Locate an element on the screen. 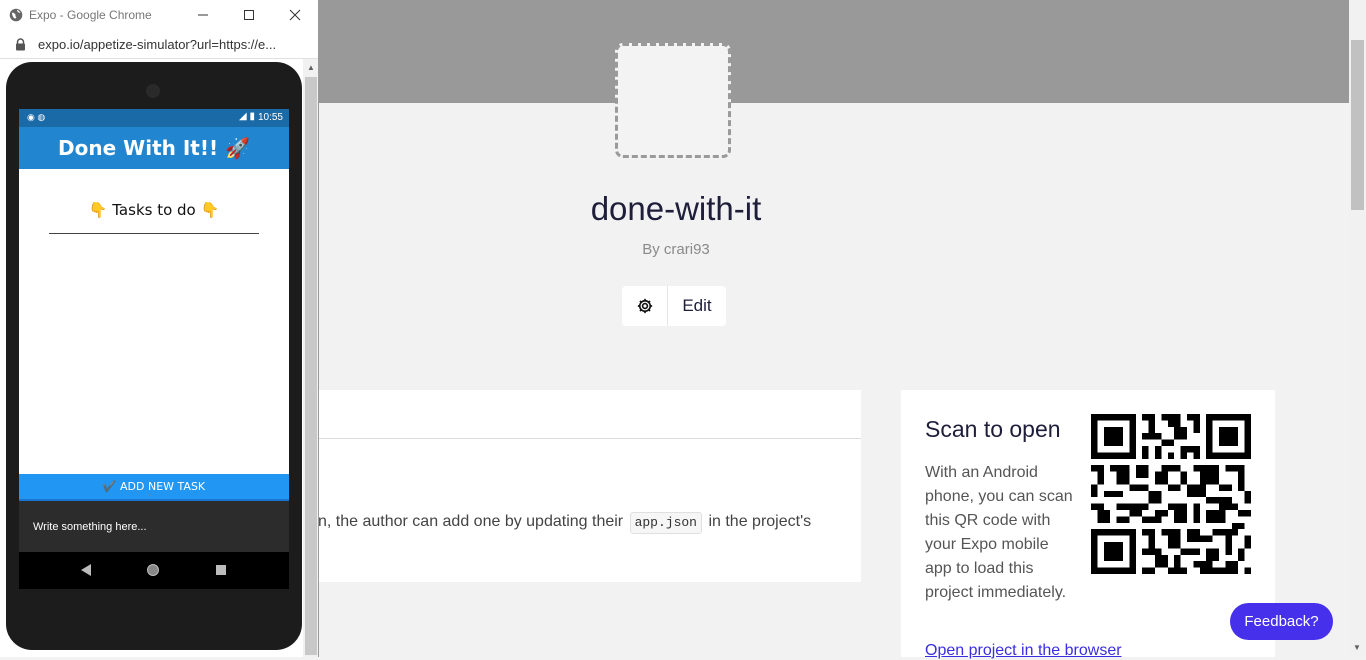 The width and height of the screenshot is (1366, 660). phone-camera is located at coordinates (153, 91).